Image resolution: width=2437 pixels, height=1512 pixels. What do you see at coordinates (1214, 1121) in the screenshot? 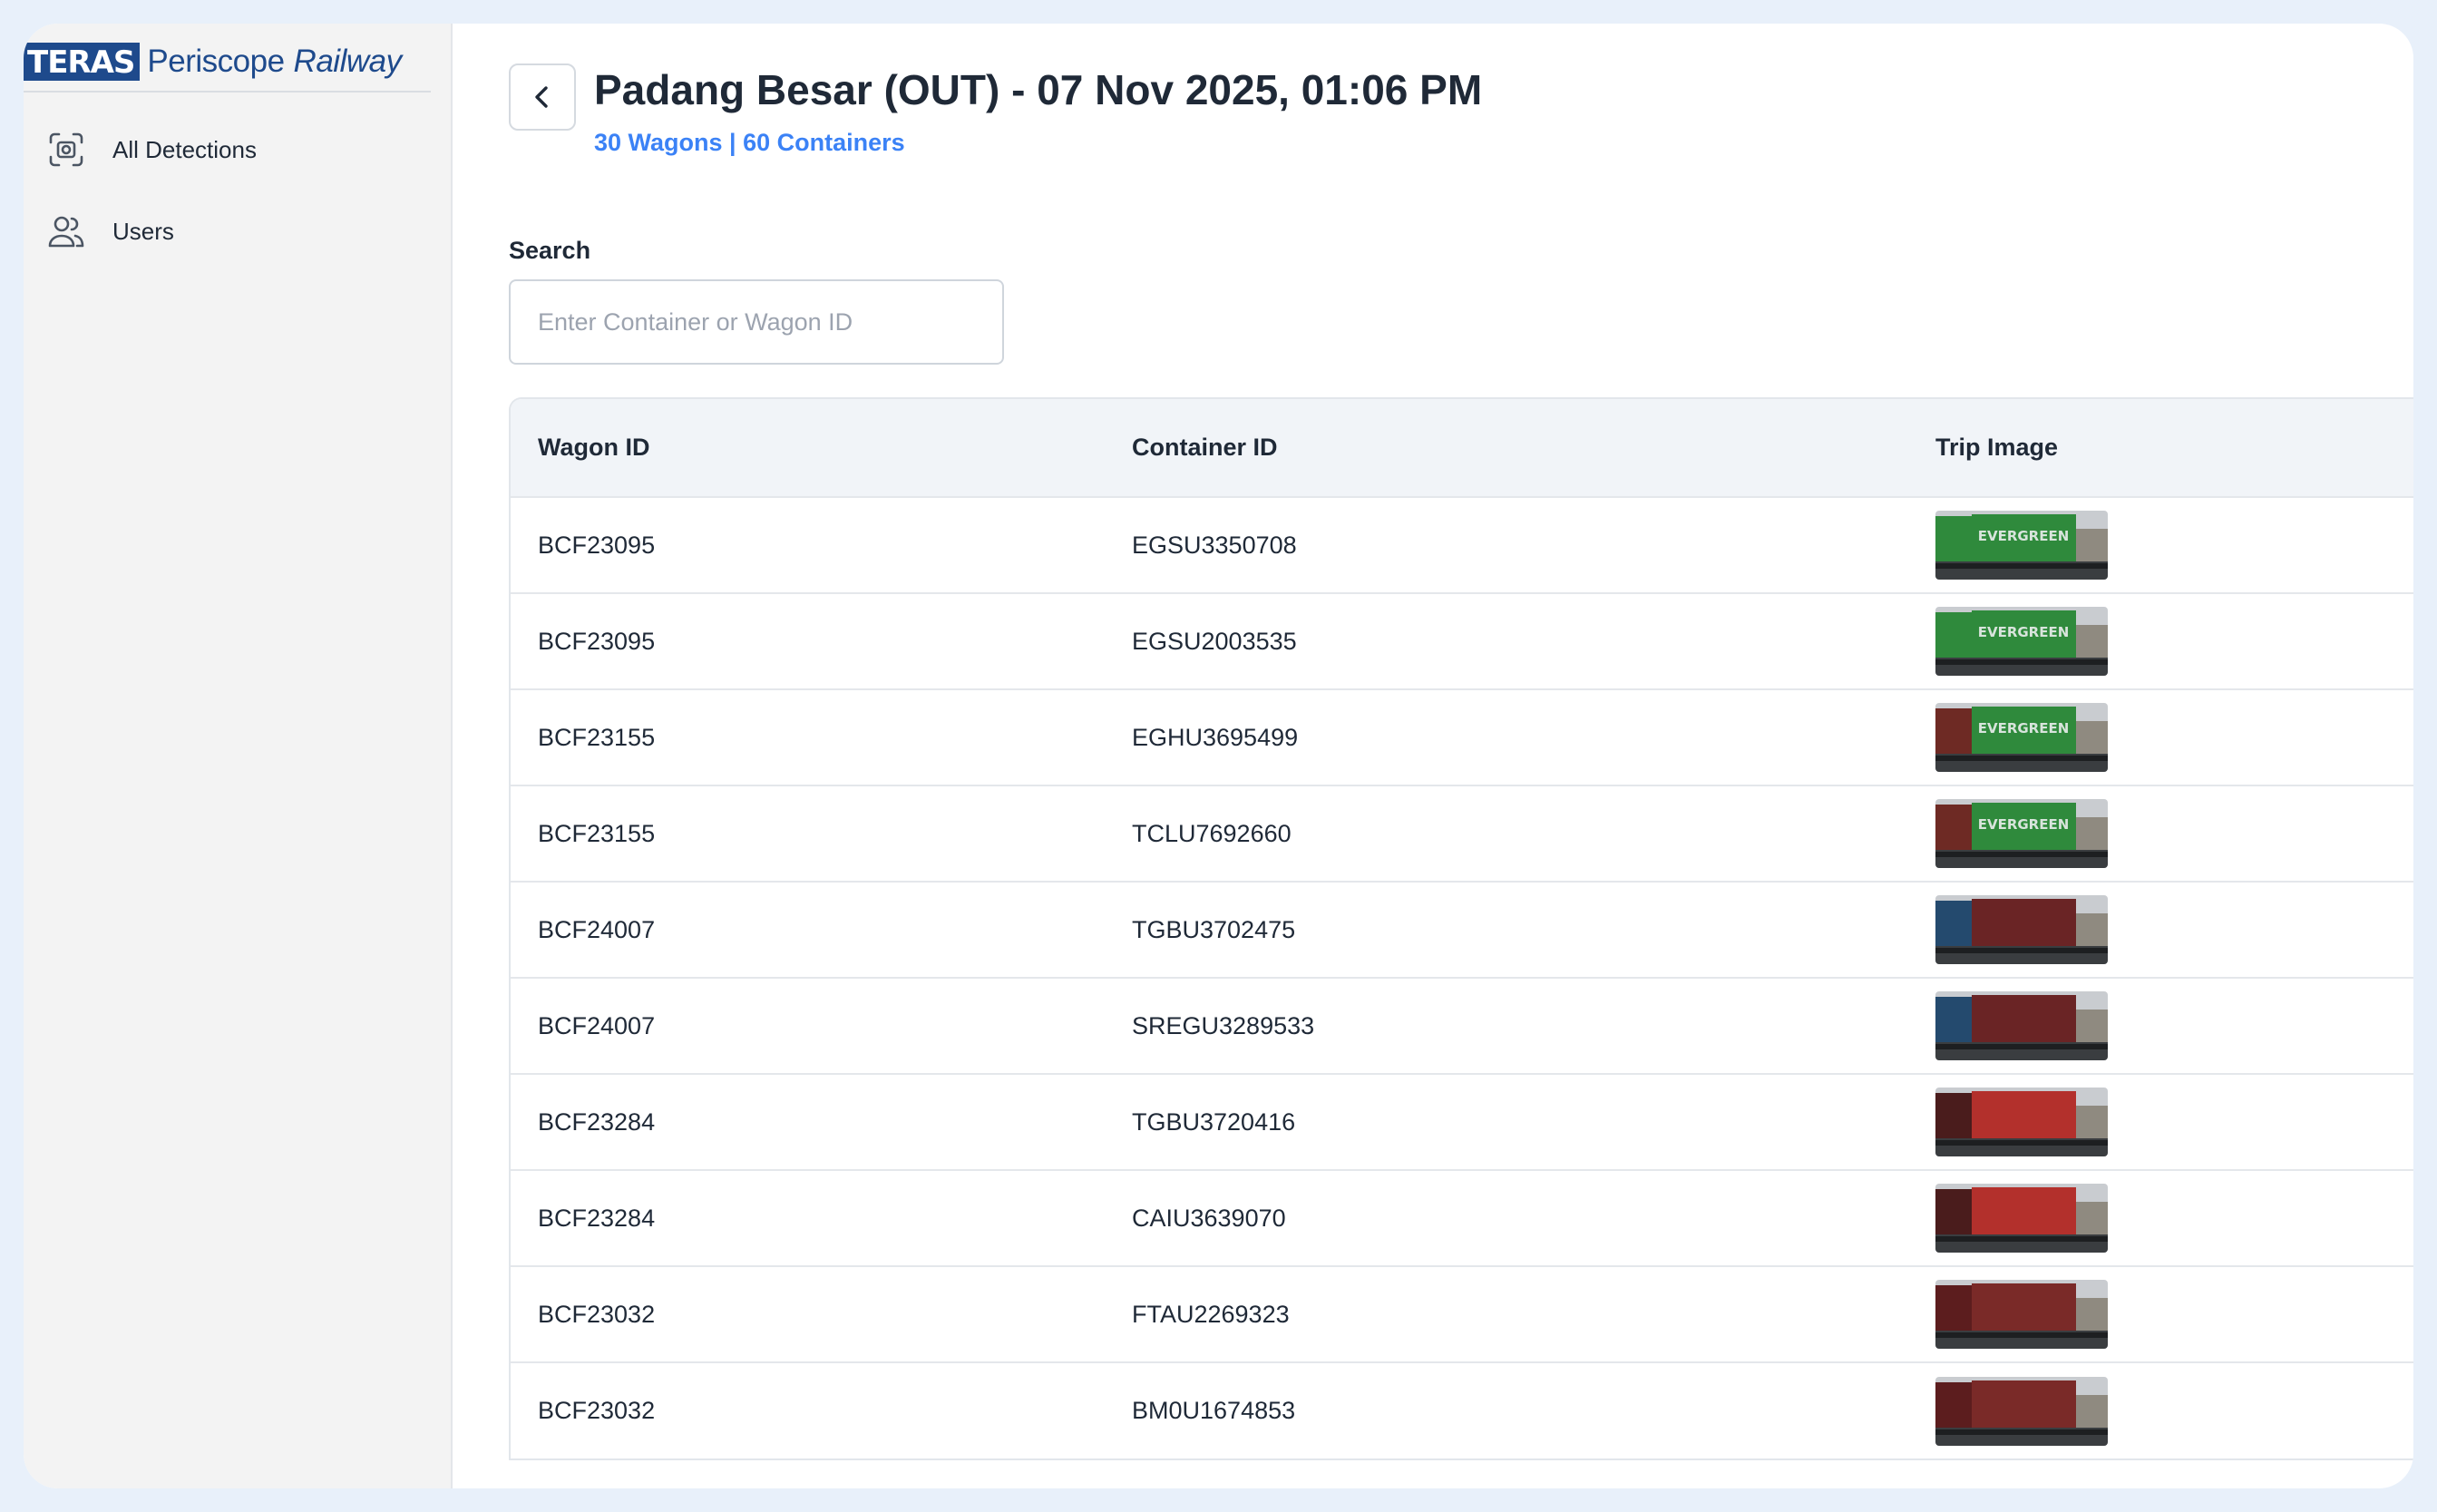
I see `container-id-cell: TGBU3720416` at bounding box center [1214, 1121].